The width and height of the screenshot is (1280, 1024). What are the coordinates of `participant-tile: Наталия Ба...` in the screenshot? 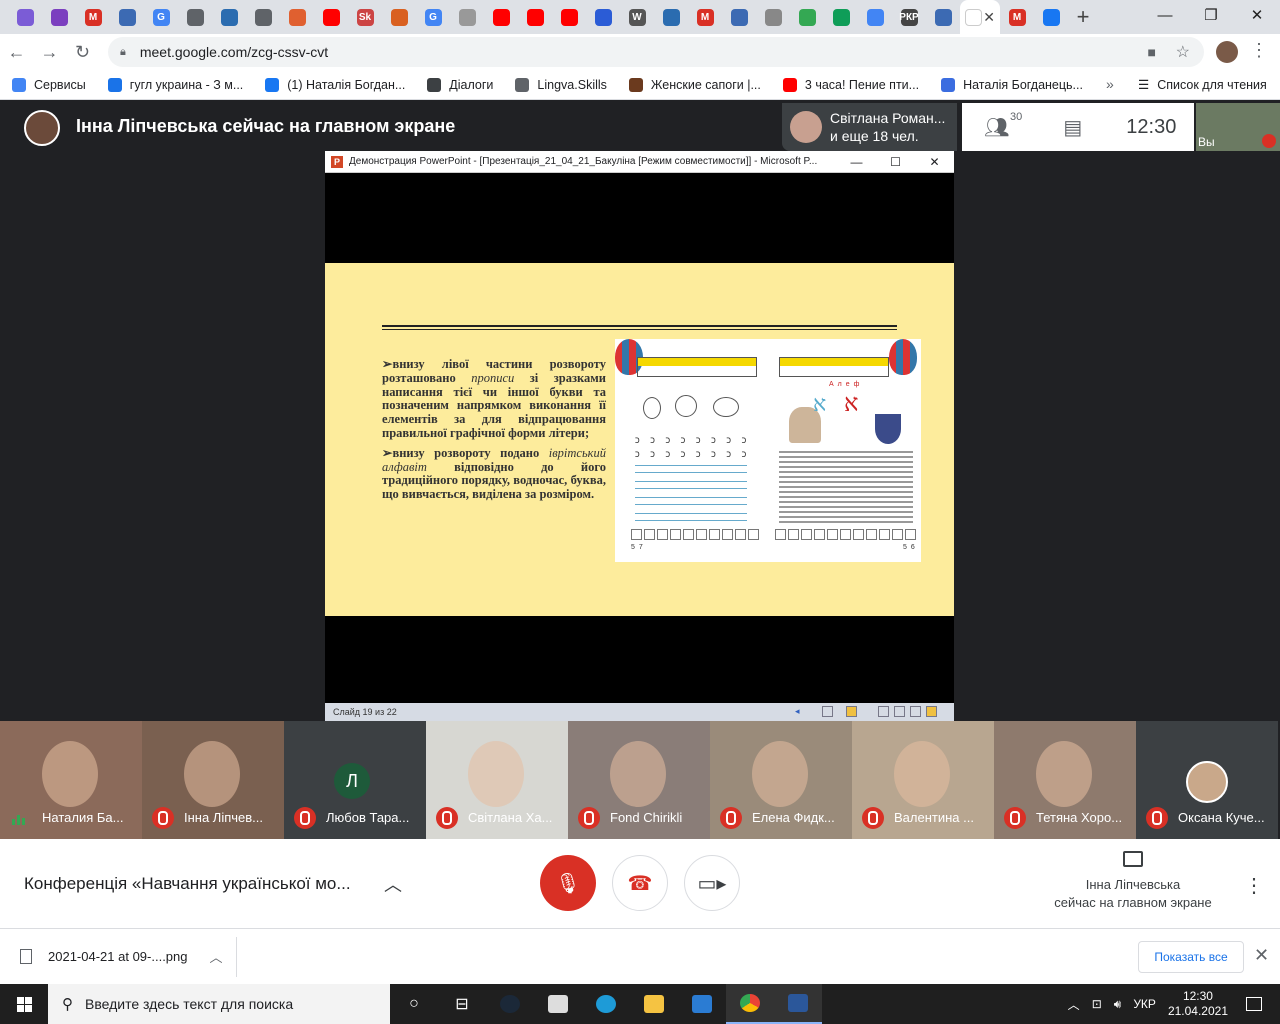 It's located at (71, 780).